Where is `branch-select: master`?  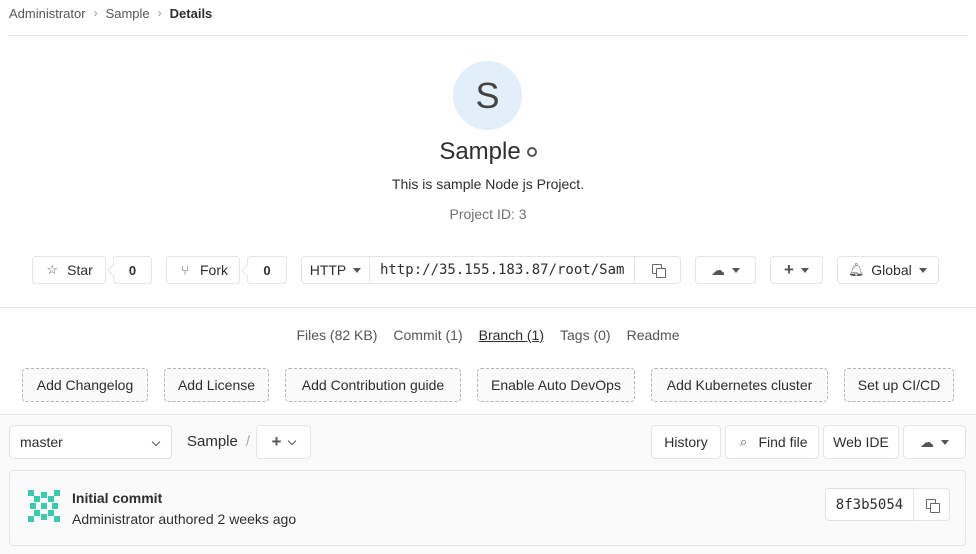 branch-select: master is located at coordinates (90, 442).